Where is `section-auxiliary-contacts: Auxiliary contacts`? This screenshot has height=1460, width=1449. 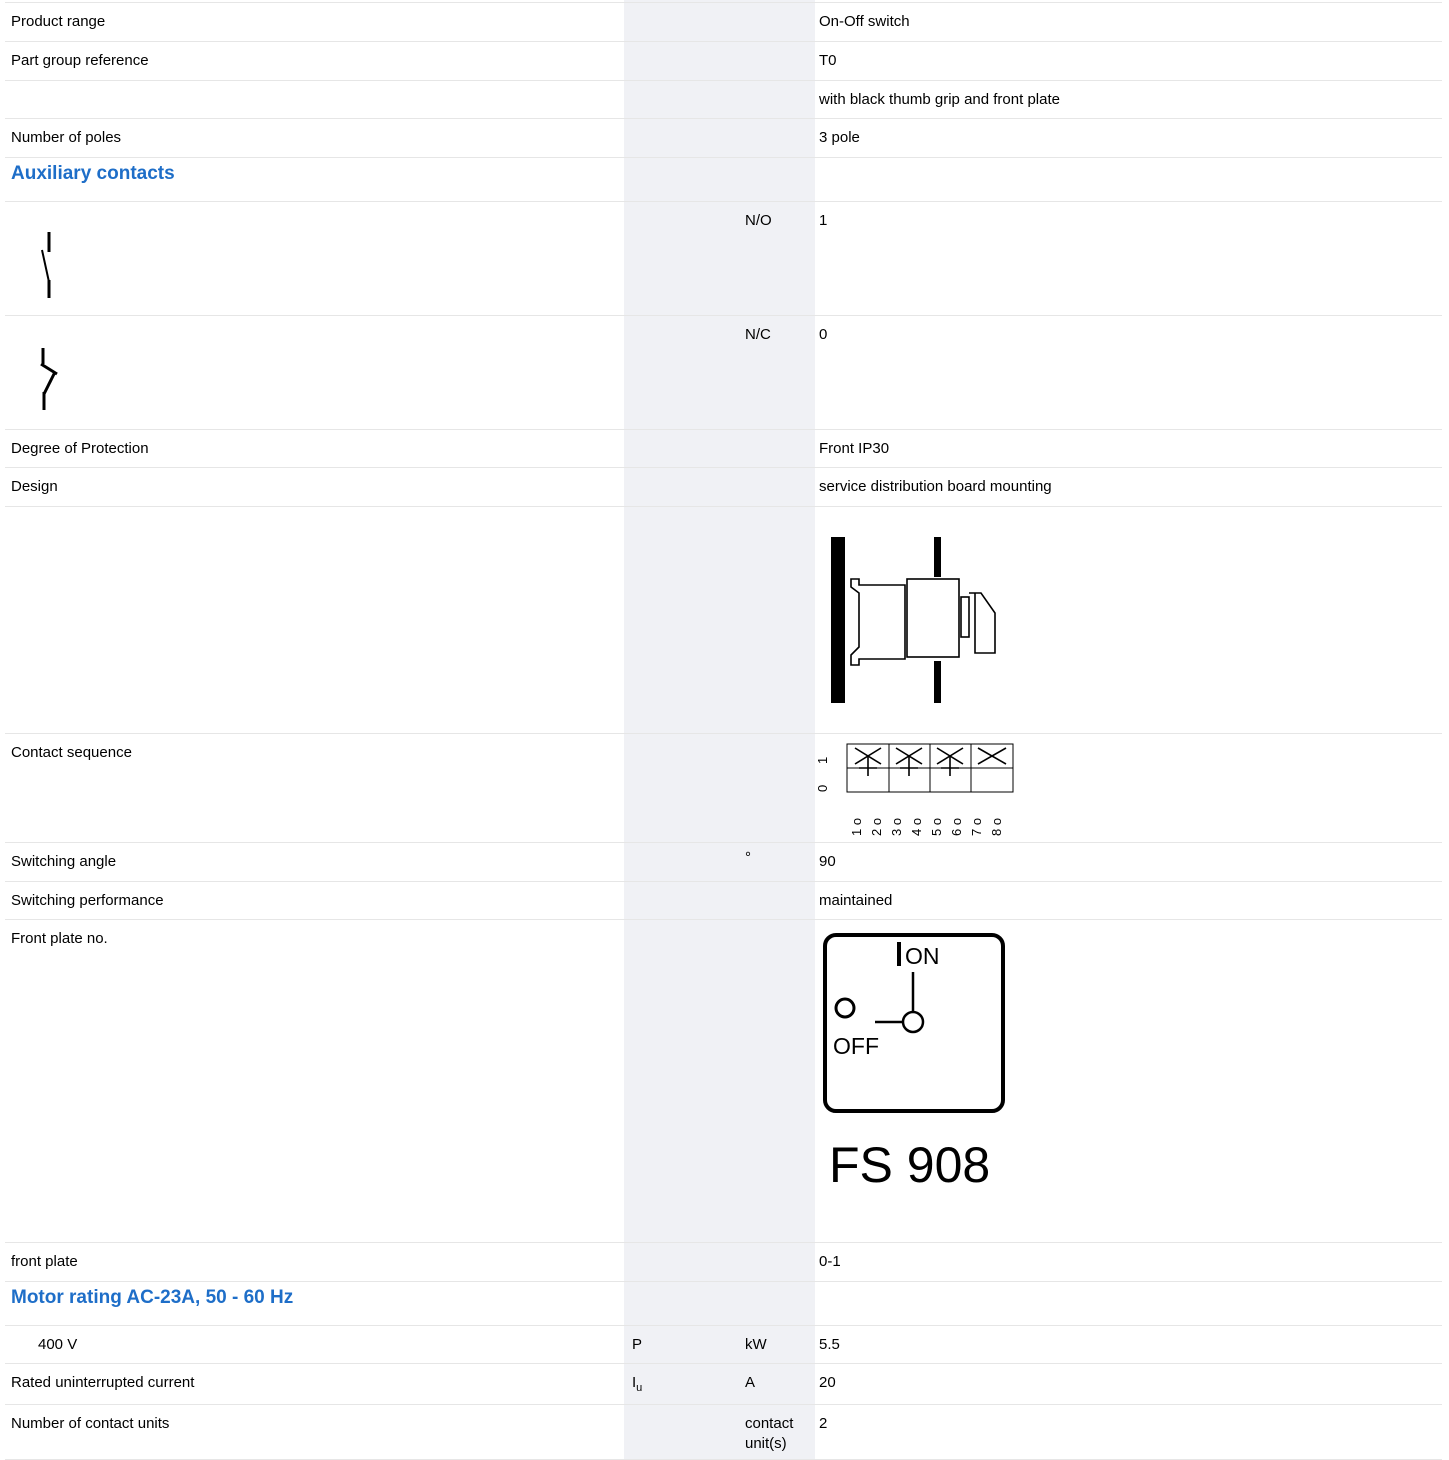 section-auxiliary-contacts: Auxiliary contacts is located at coordinates (723, 179).